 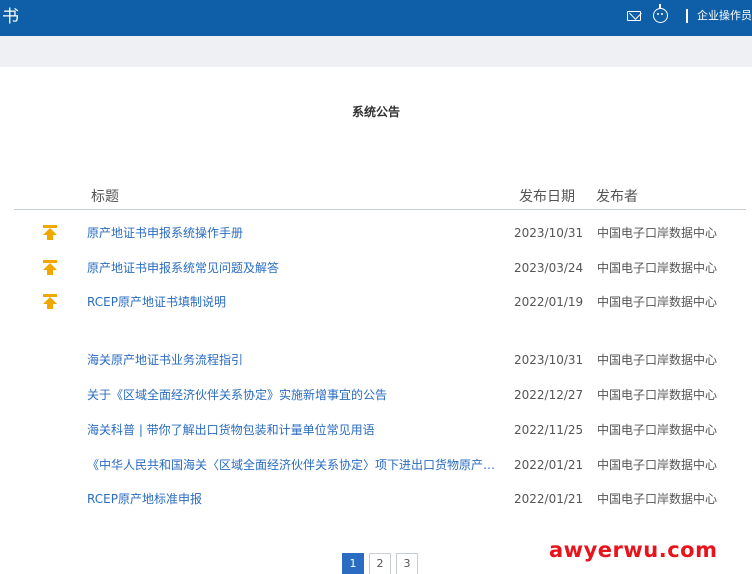 What do you see at coordinates (634, 16) in the screenshot?
I see `mail-icon` at bounding box center [634, 16].